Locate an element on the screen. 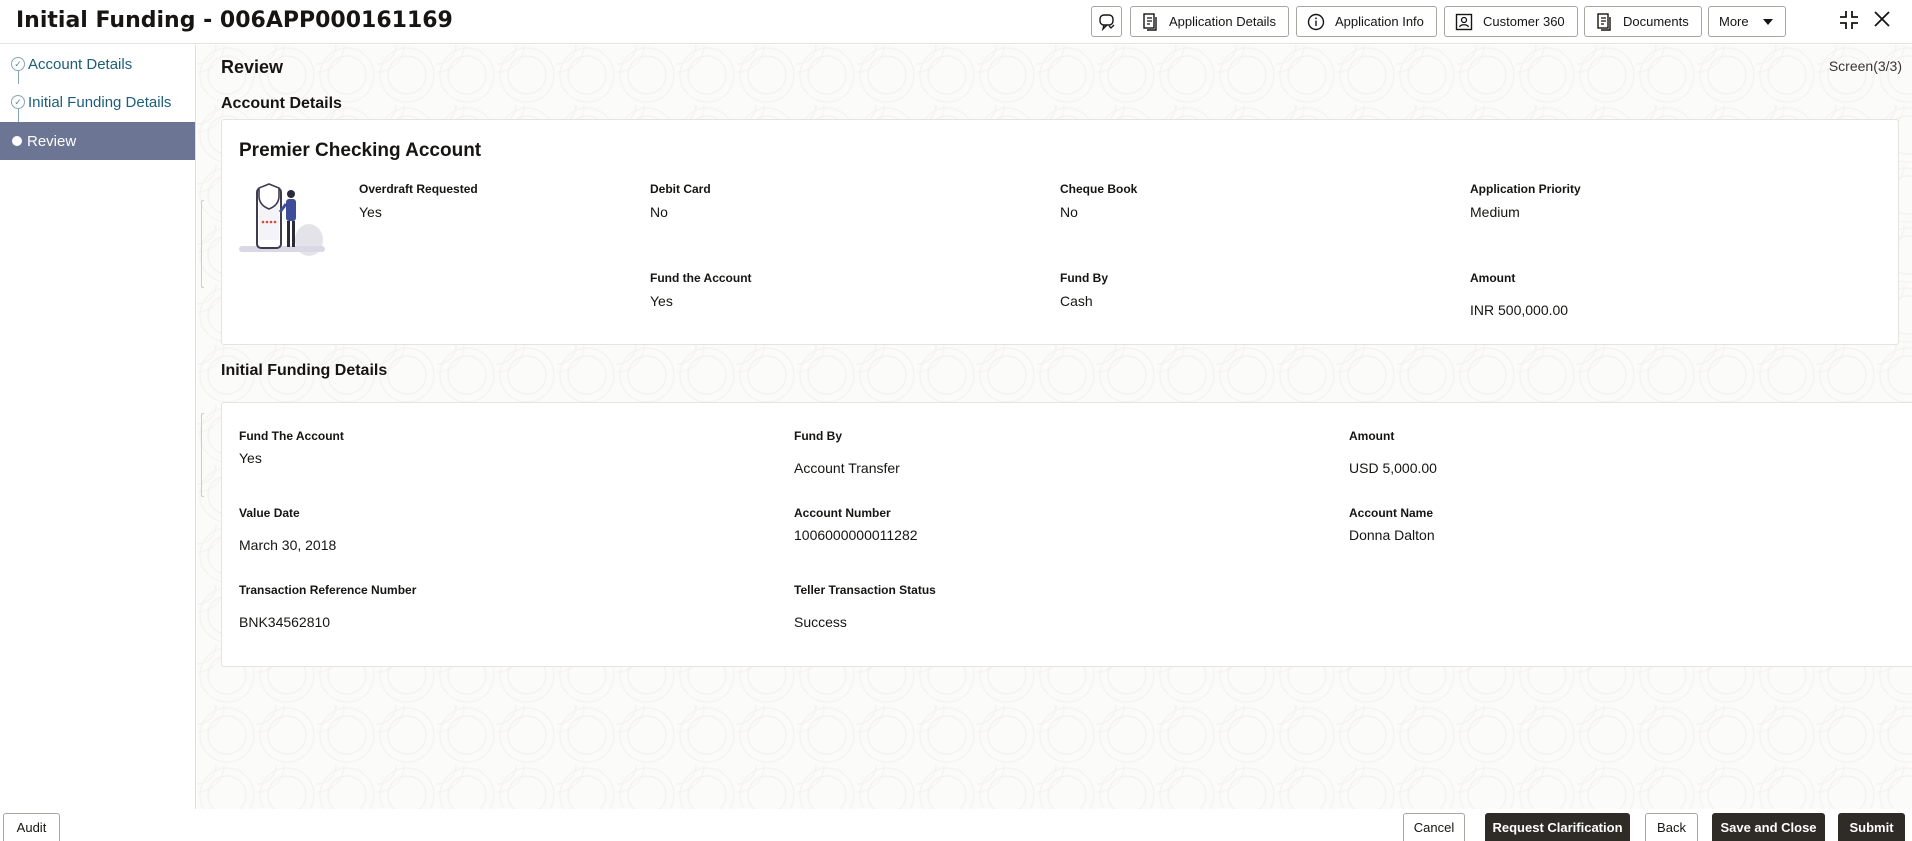 This screenshot has height=841, width=1912. back-button: Back is located at coordinates (1671, 827).